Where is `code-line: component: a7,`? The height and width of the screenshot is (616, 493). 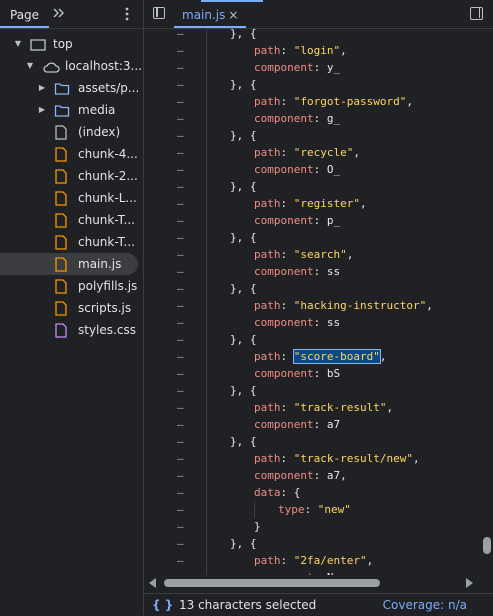
code-line: component: a7, is located at coordinates (300, 475).